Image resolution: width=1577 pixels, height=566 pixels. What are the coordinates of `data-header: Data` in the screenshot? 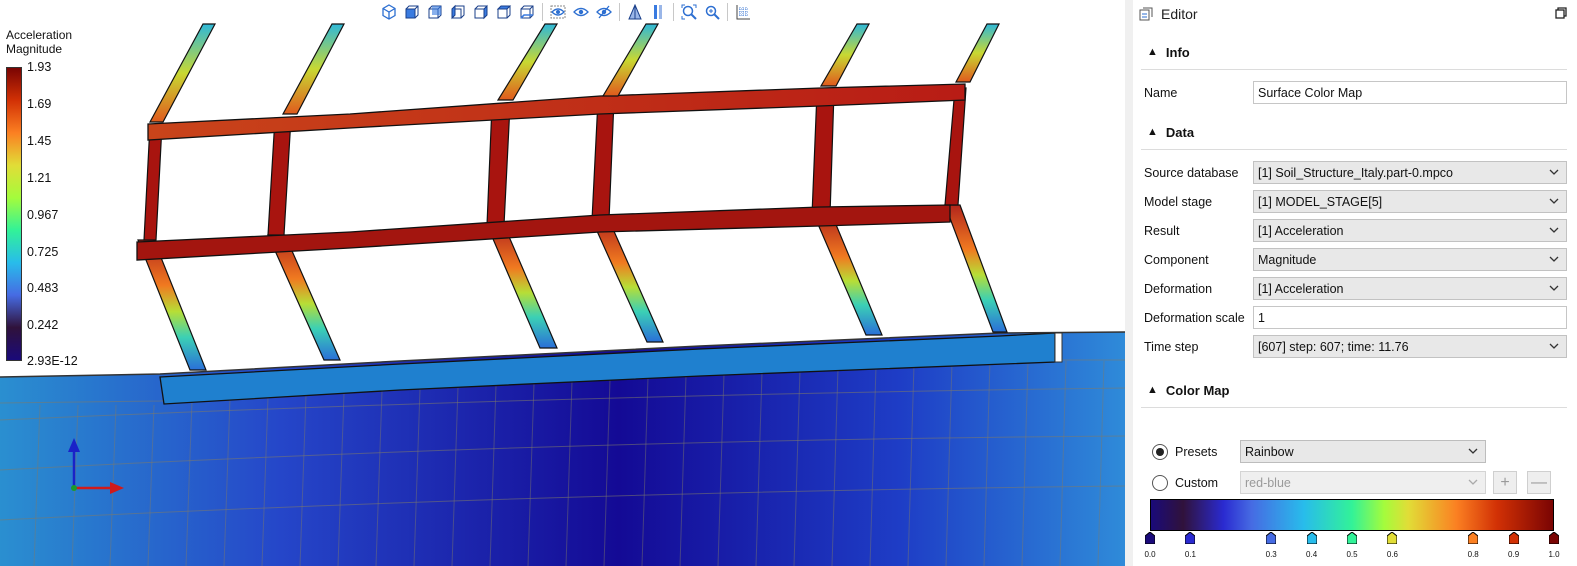 It's located at (1180, 132).